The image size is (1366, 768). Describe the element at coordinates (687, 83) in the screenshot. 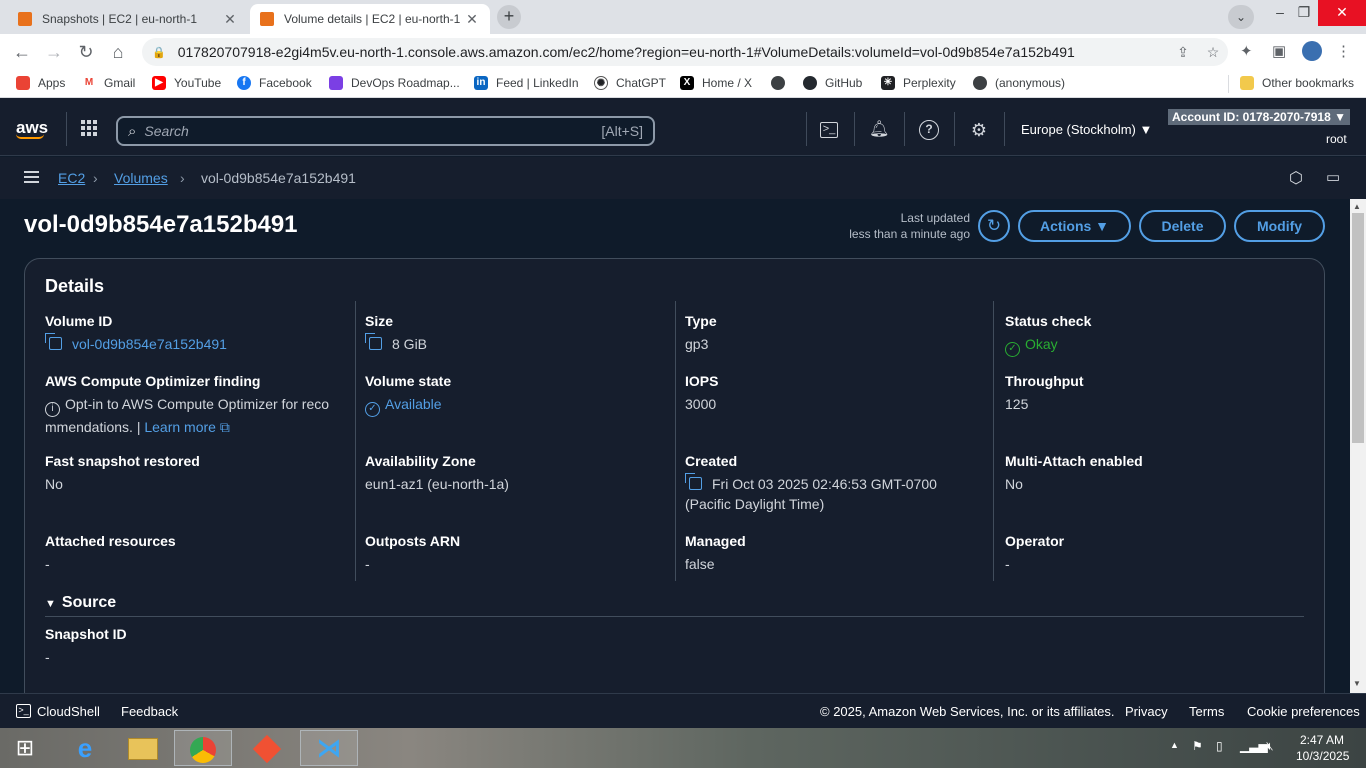

I see `x-icon: X` at that location.